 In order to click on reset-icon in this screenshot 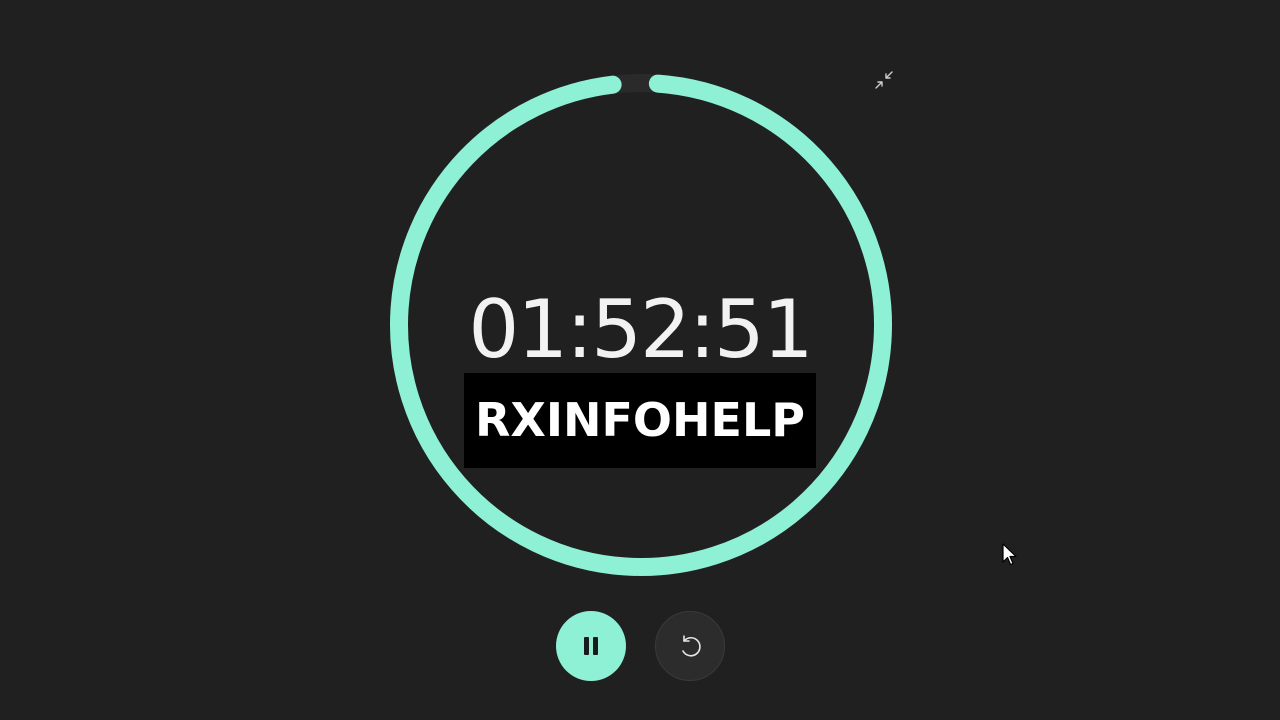, I will do `click(691, 646)`.